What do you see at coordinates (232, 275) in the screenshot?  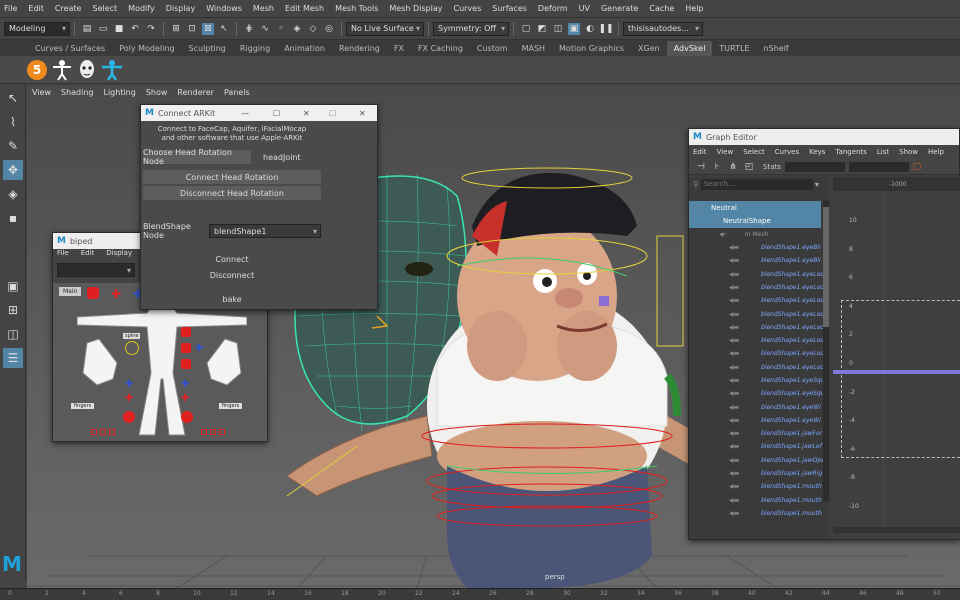 I see `disconnect-button: Disconnect` at bounding box center [232, 275].